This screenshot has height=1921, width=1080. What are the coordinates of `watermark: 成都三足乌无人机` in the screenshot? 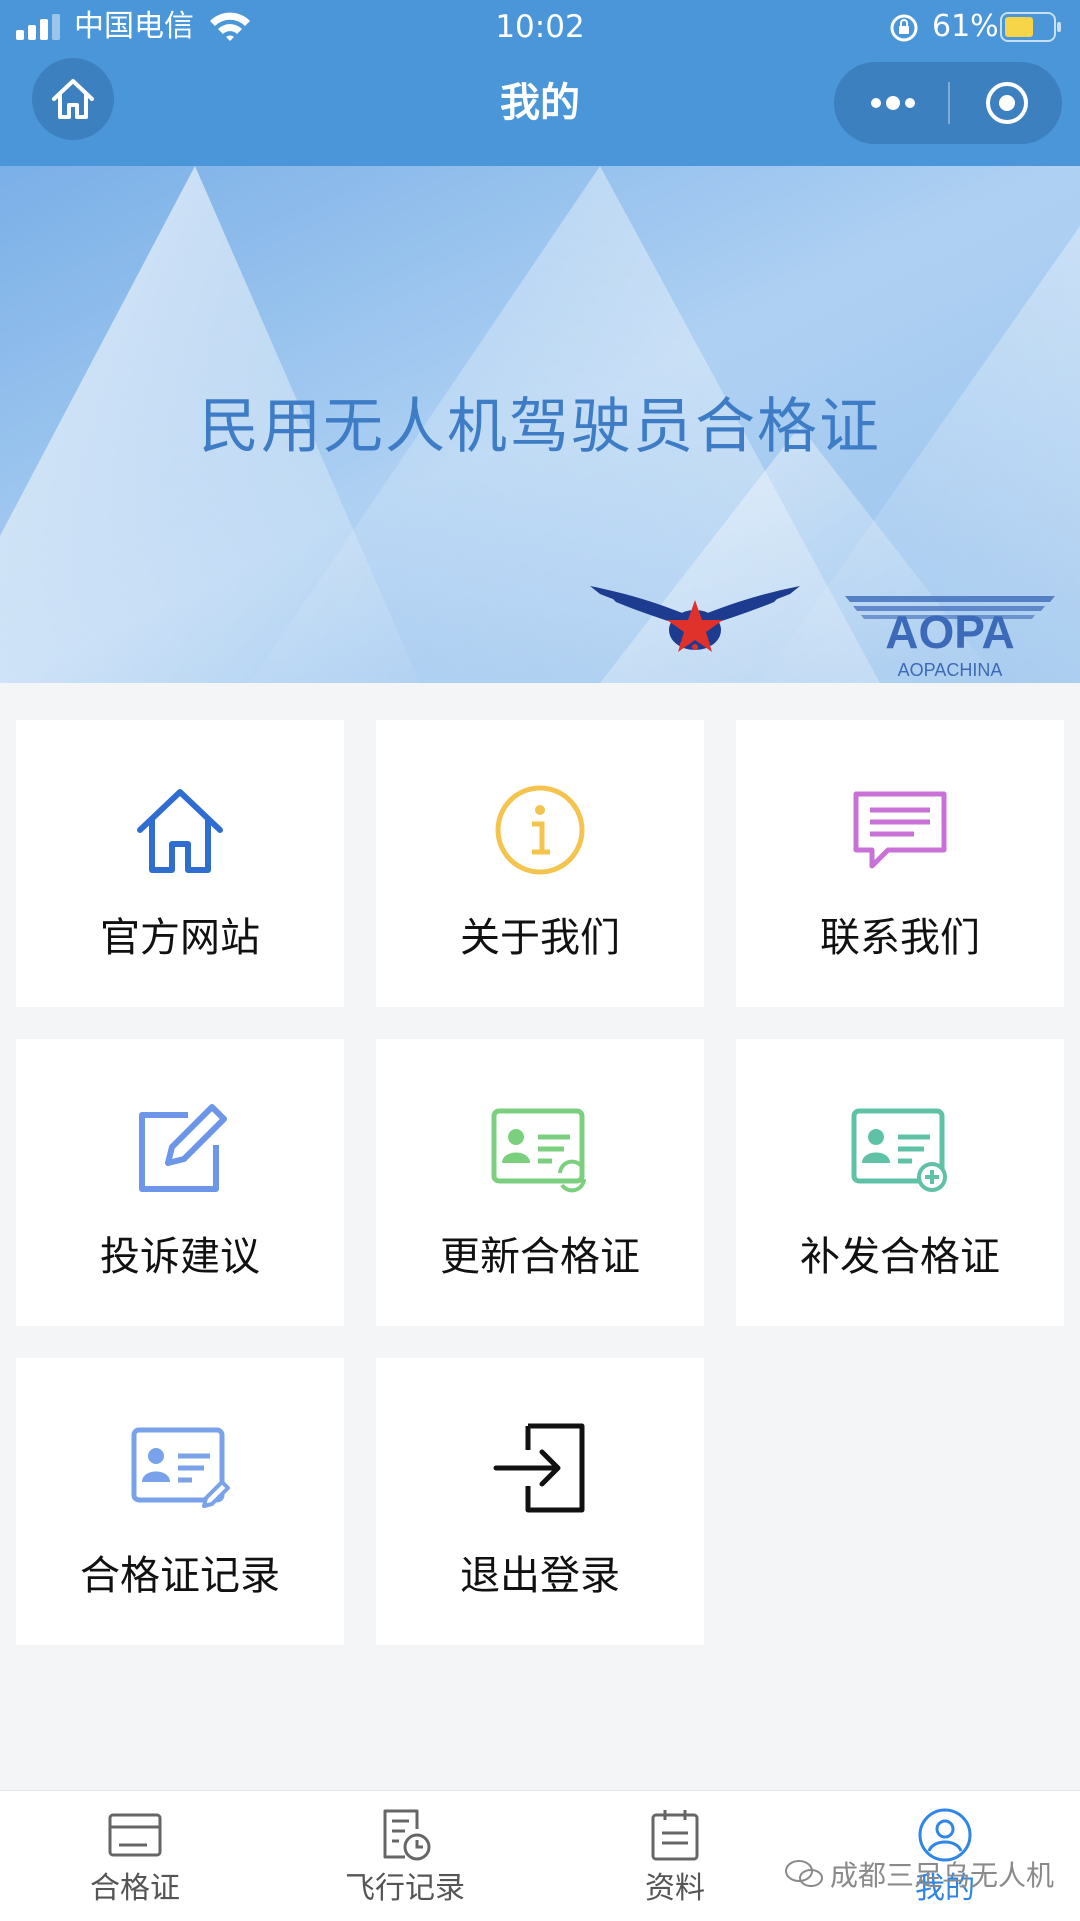 It's located at (919, 1874).